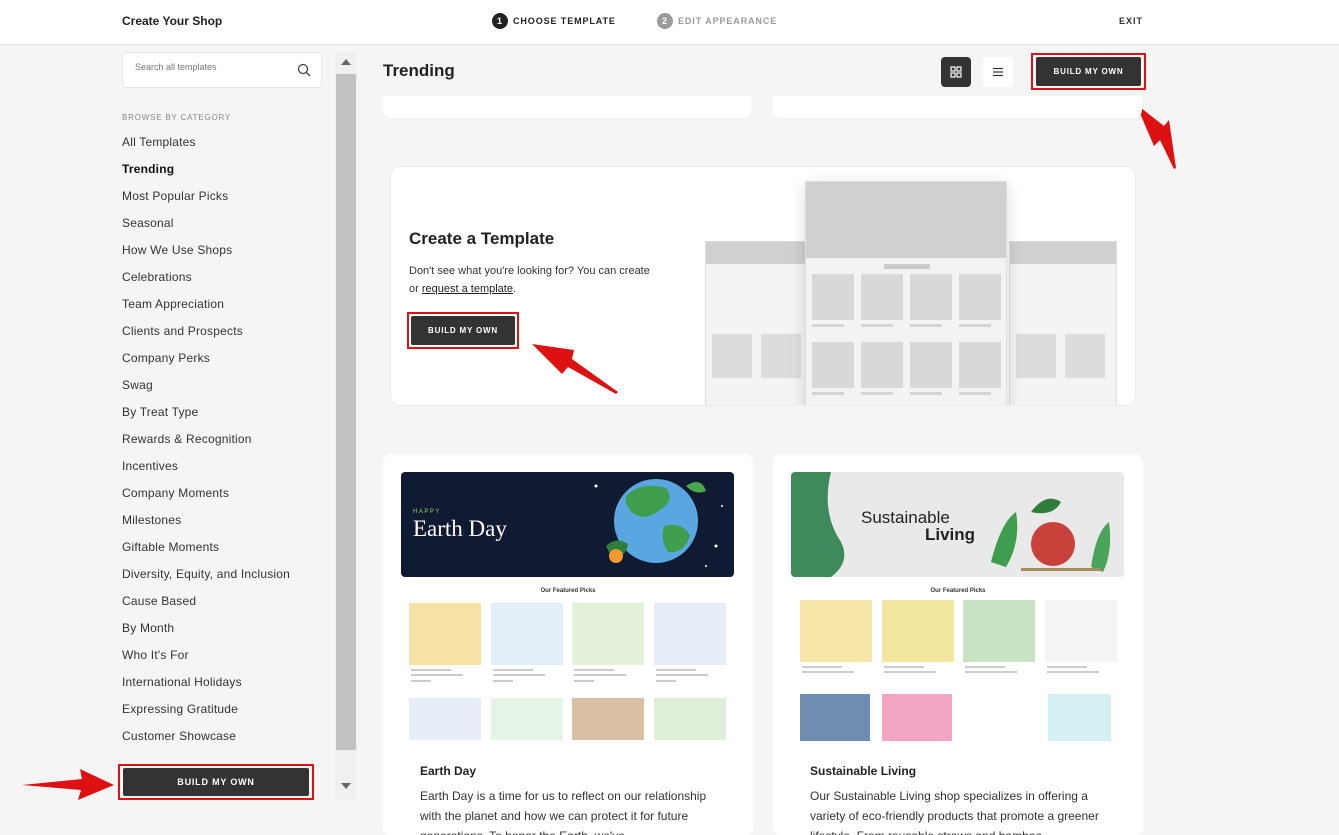  What do you see at coordinates (863, 771) in the screenshot?
I see `template-title: Sustainable Living` at bounding box center [863, 771].